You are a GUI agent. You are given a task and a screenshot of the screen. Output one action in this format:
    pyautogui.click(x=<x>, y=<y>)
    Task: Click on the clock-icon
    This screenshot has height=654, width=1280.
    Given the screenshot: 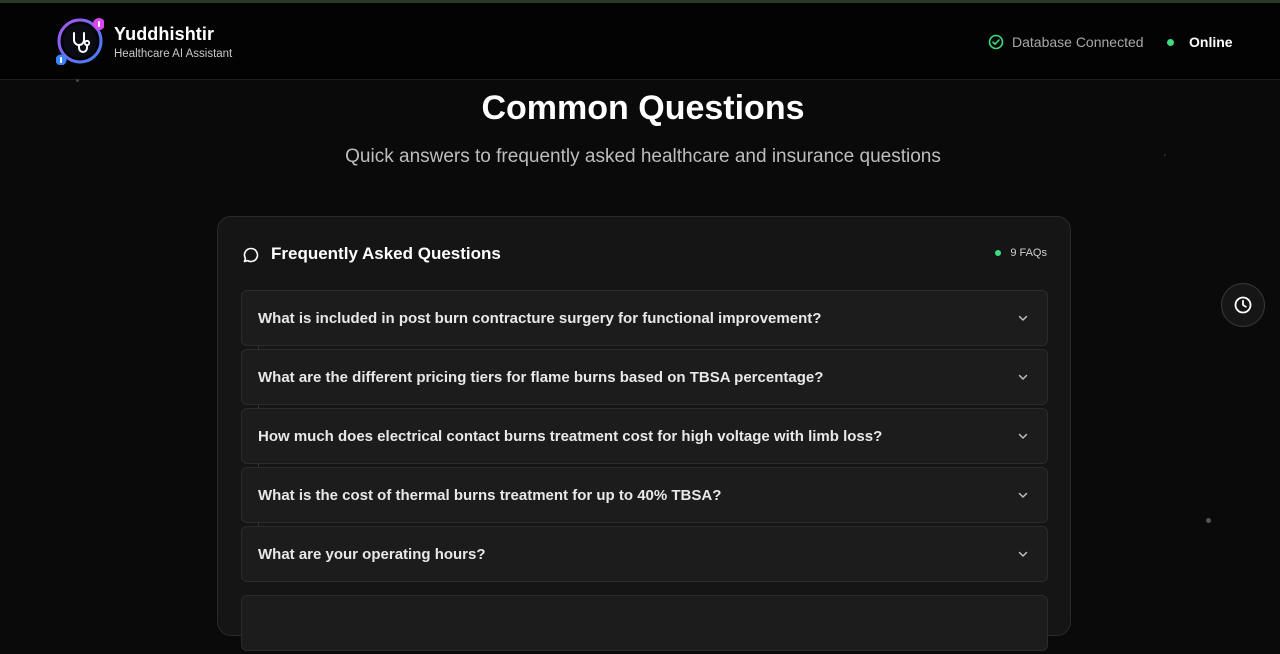 What is the action you would take?
    pyautogui.click(x=1243, y=305)
    